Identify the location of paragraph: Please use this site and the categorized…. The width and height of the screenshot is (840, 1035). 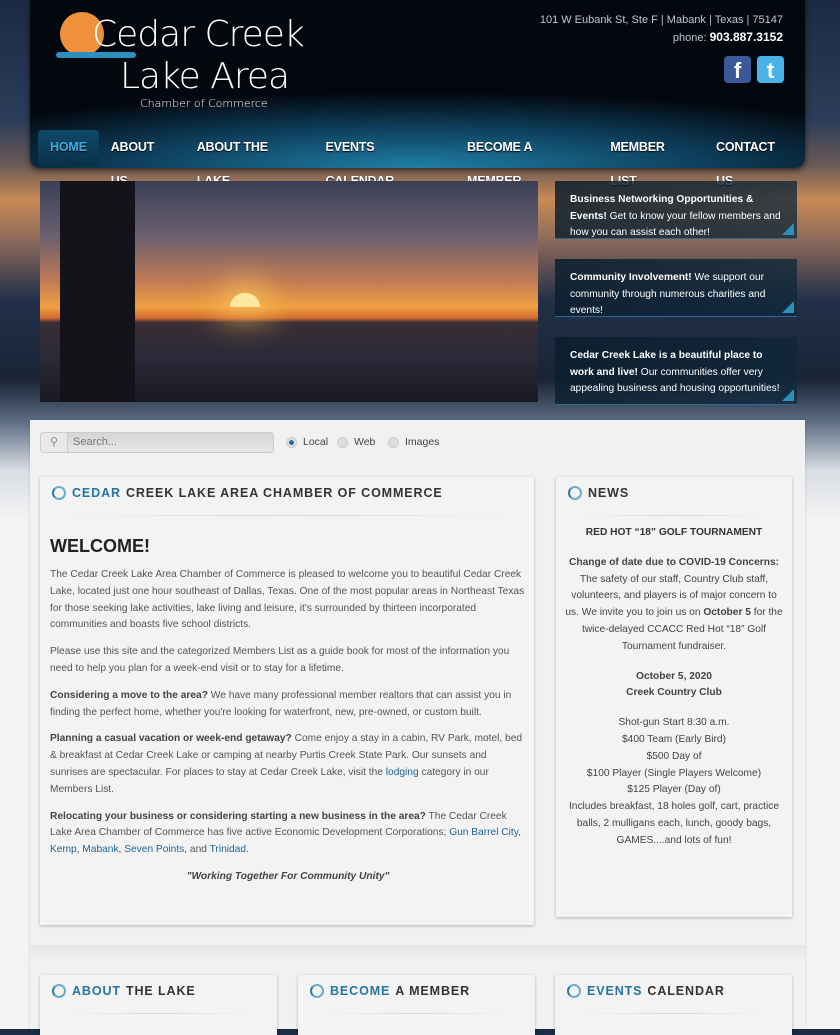
(280, 660).